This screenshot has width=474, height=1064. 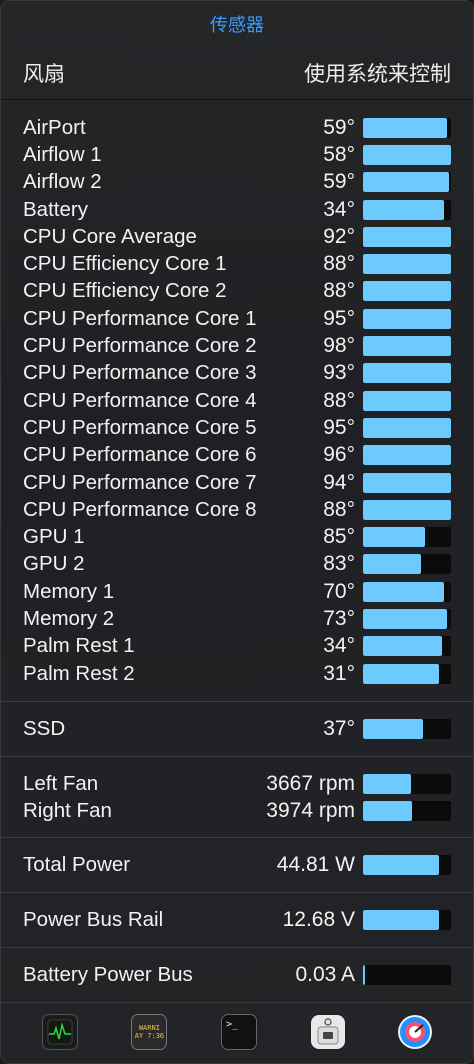 What do you see at coordinates (62, 154) in the screenshot?
I see `sensor-label: Airflow 1` at bounding box center [62, 154].